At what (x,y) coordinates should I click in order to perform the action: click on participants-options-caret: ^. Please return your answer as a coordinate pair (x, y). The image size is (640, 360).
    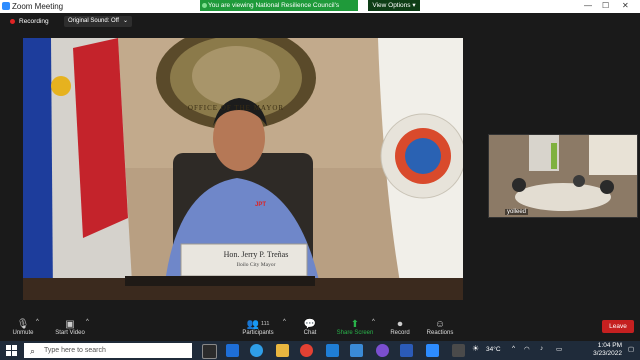
    Looking at the image, I should click on (284, 322).